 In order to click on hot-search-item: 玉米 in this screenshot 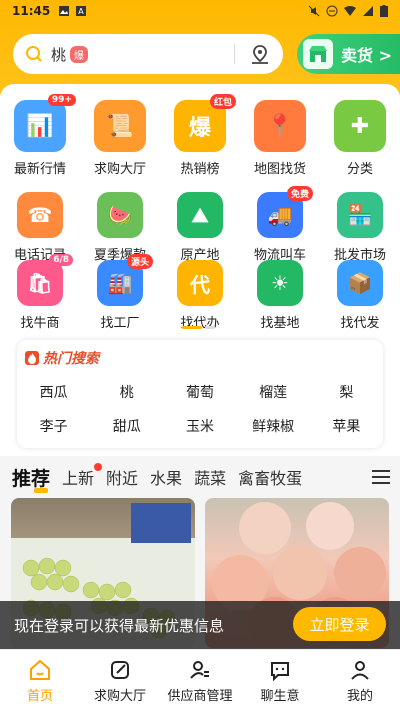, I will do `click(199, 427)`.